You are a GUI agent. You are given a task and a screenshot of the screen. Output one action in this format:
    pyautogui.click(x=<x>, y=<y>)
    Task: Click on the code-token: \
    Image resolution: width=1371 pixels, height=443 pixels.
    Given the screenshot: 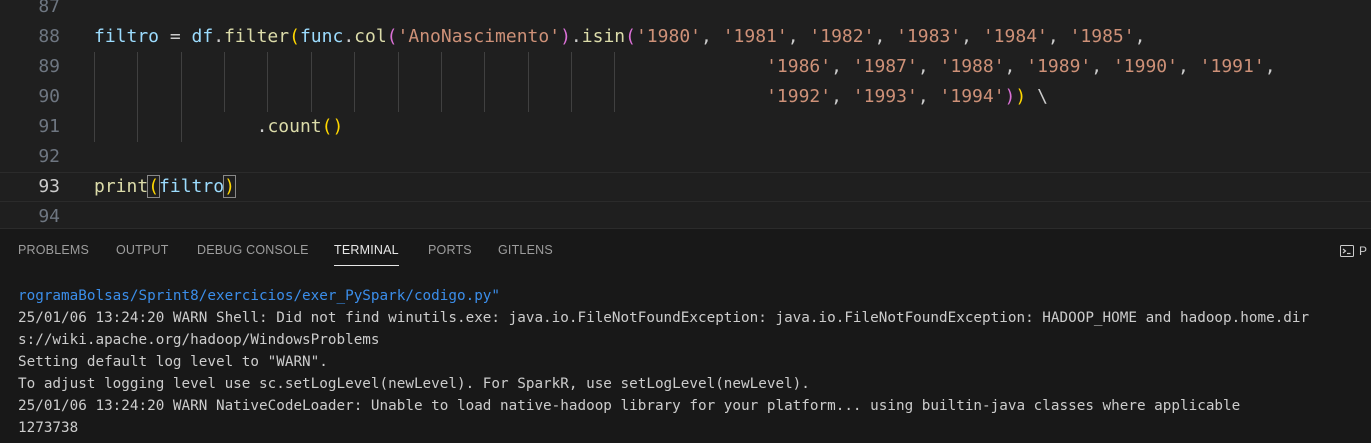 What is the action you would take?
    pyautogui.click(x=1037, y=96)
    